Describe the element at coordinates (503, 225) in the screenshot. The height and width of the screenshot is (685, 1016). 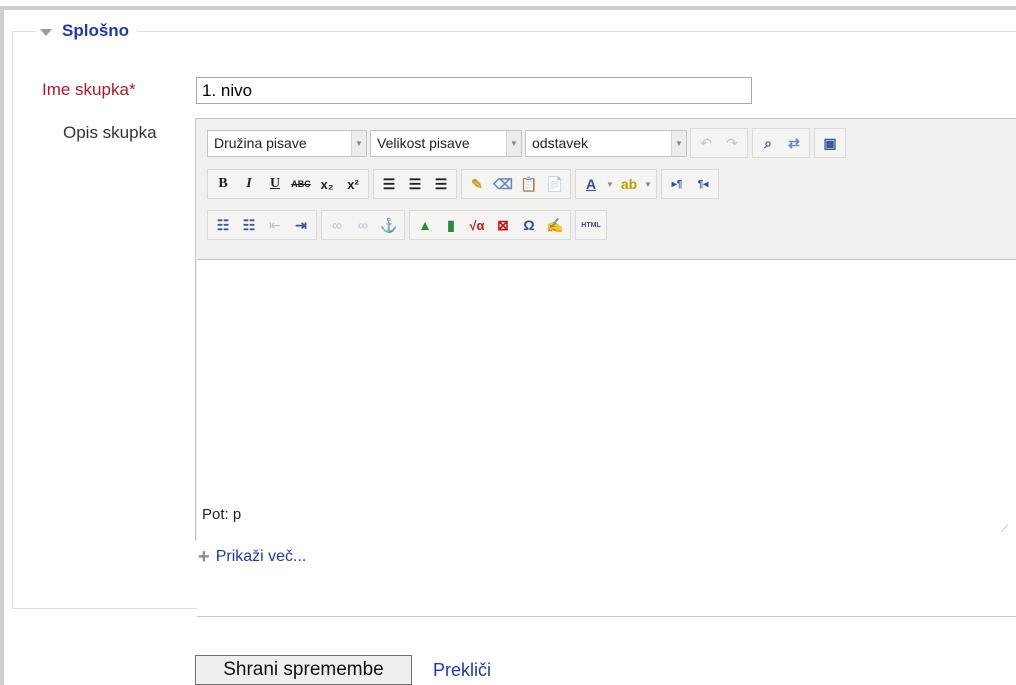
I see `nolink-icon: ⊠` at that location.